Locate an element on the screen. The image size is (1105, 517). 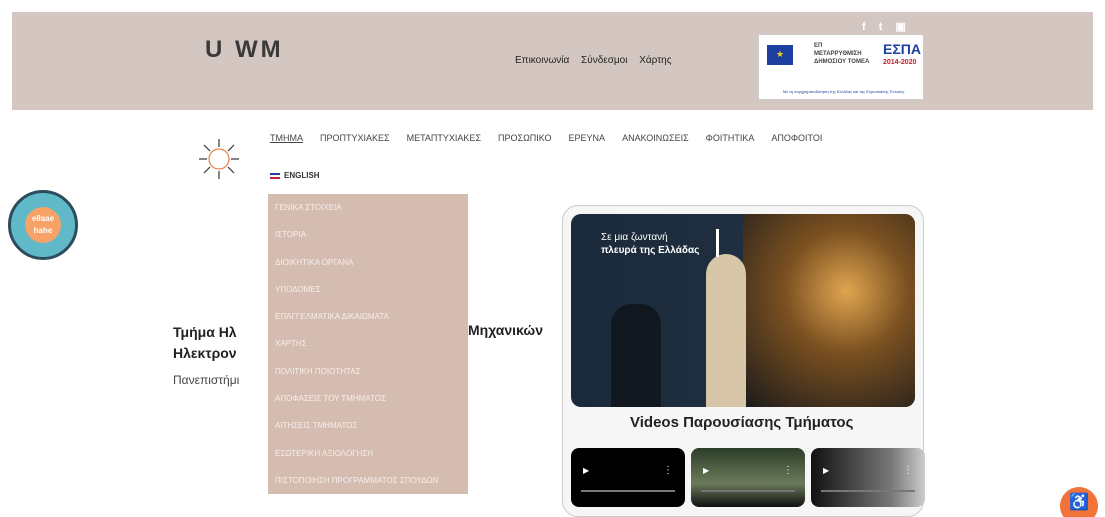
nav-item-undergraduate: ΠΡΟΠΤΥΧΙΑΚΕΣ is located at coordinates (355, 138).